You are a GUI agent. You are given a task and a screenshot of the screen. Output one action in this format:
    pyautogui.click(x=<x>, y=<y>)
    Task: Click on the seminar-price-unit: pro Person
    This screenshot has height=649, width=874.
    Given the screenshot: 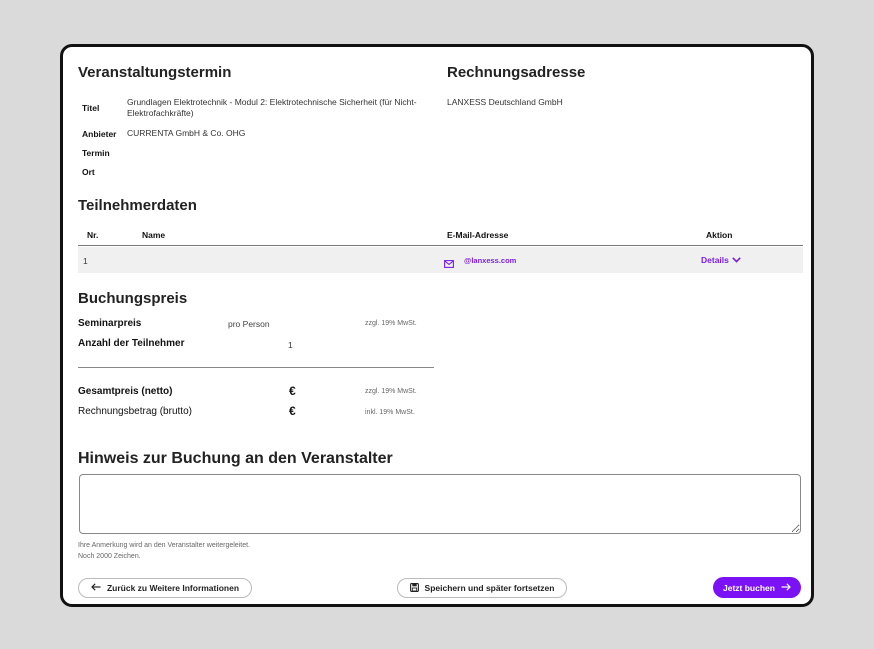 What is the action you would take?
    pyautogui.click(x=249, y=324)
    